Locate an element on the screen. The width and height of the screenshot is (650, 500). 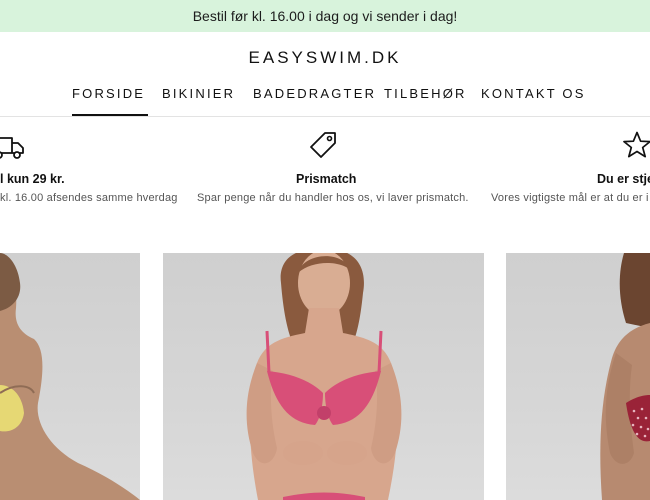
product-image-pink-bikini is located at coordinates (324, 376).